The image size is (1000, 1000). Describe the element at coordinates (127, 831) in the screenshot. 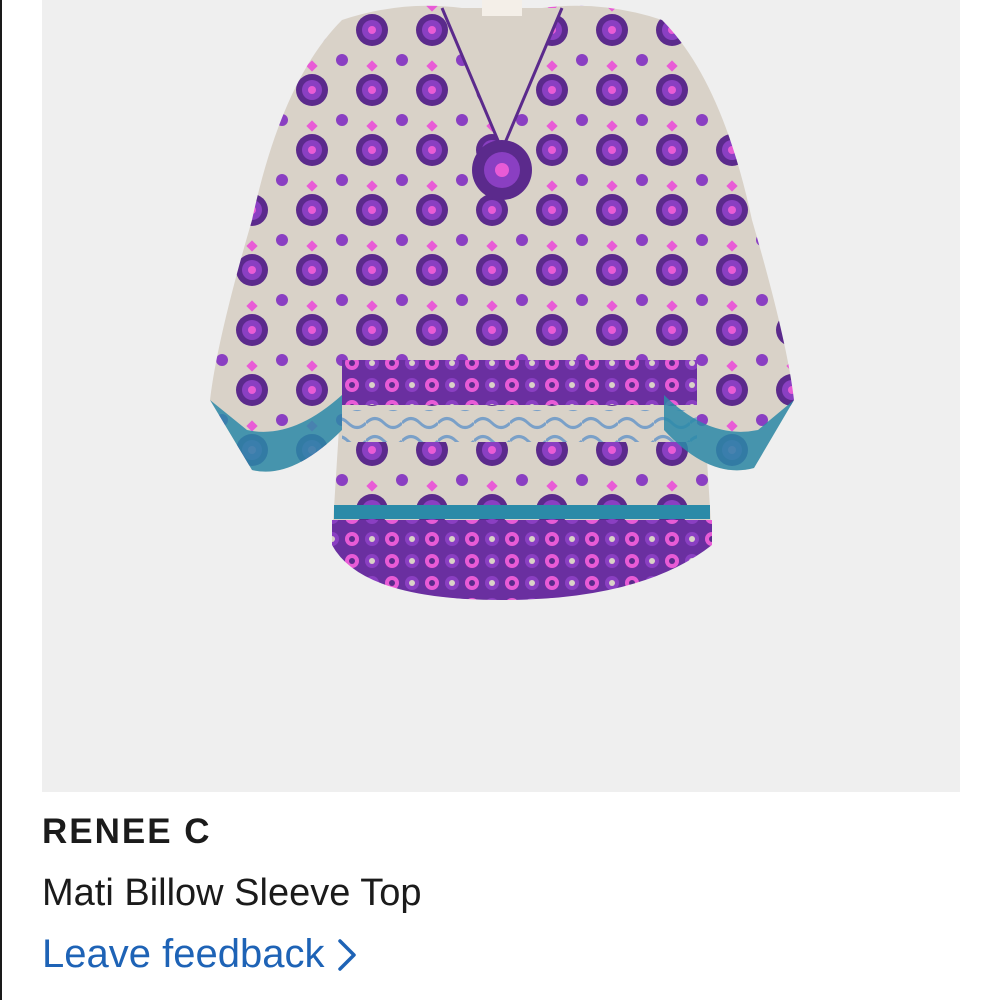

I see `brand-name: RENEE C` at that location.